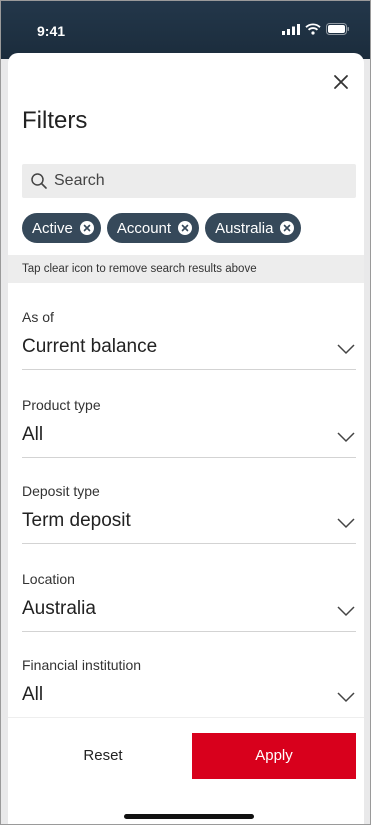  What do you see at coordinates (38, 317) in the screenshot?
I see `field-label: As of` at bounding box center [38, 317].